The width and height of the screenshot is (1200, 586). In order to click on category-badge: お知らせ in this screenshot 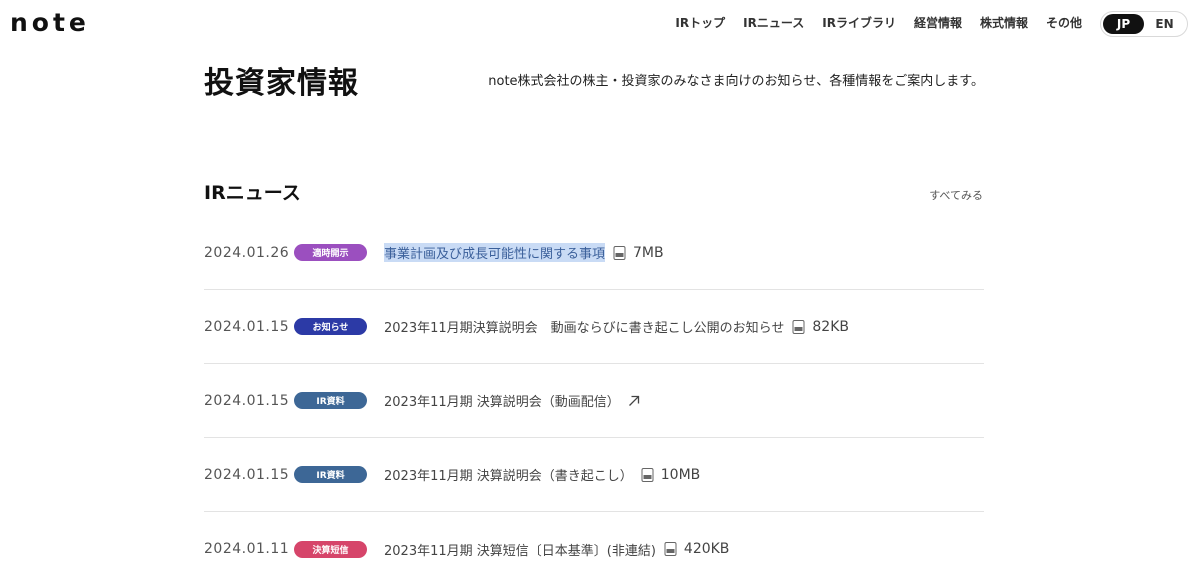, I will do `click(330, 326)`.